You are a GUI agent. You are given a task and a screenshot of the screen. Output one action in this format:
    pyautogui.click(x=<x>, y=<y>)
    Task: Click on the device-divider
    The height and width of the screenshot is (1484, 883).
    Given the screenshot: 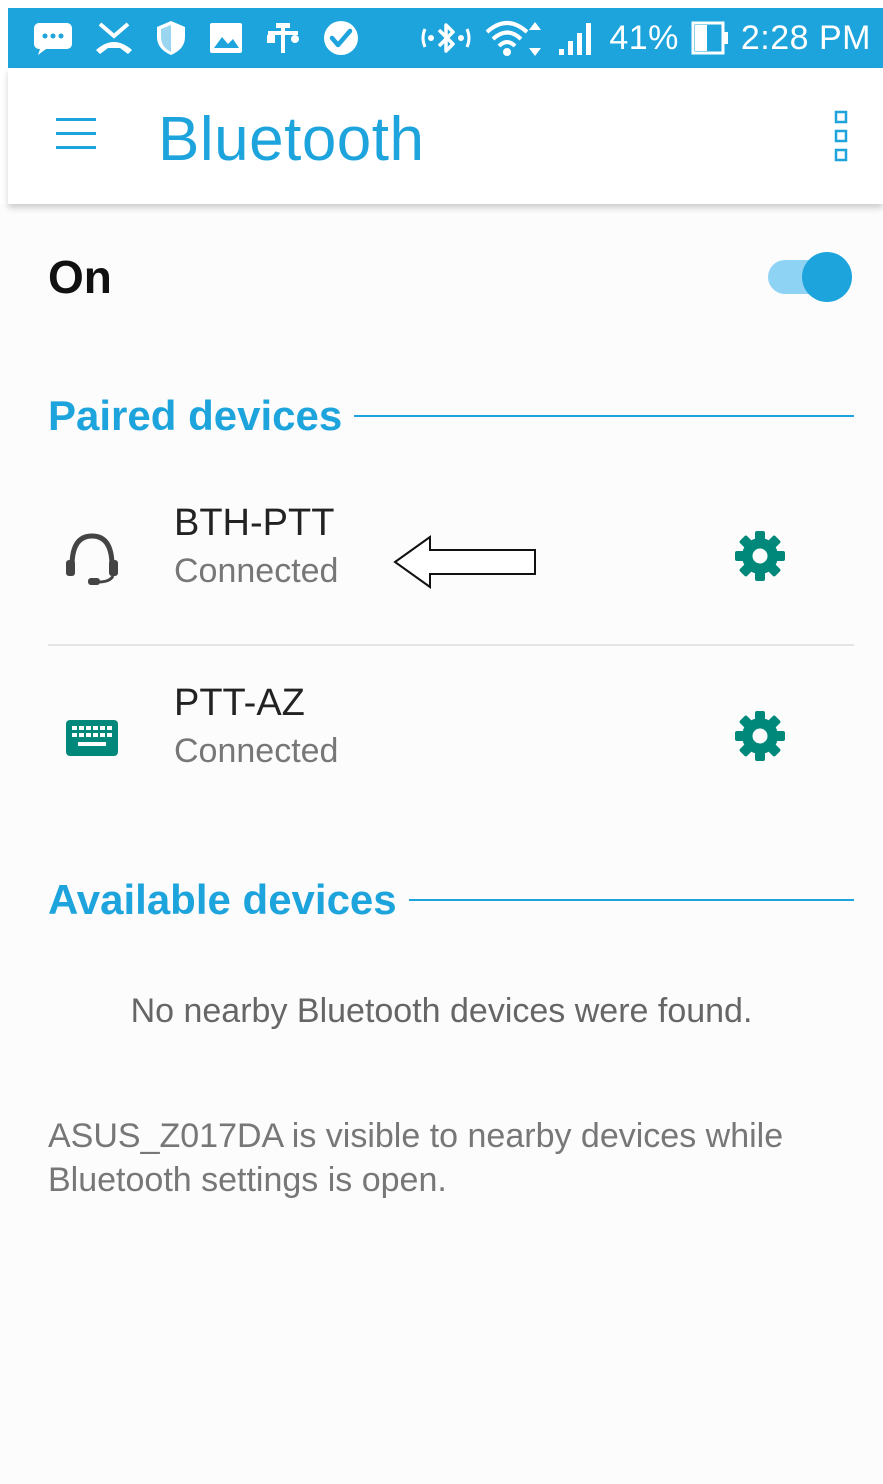 What is the action you would take?
    pyautogui.click(x=451, y=645)
    